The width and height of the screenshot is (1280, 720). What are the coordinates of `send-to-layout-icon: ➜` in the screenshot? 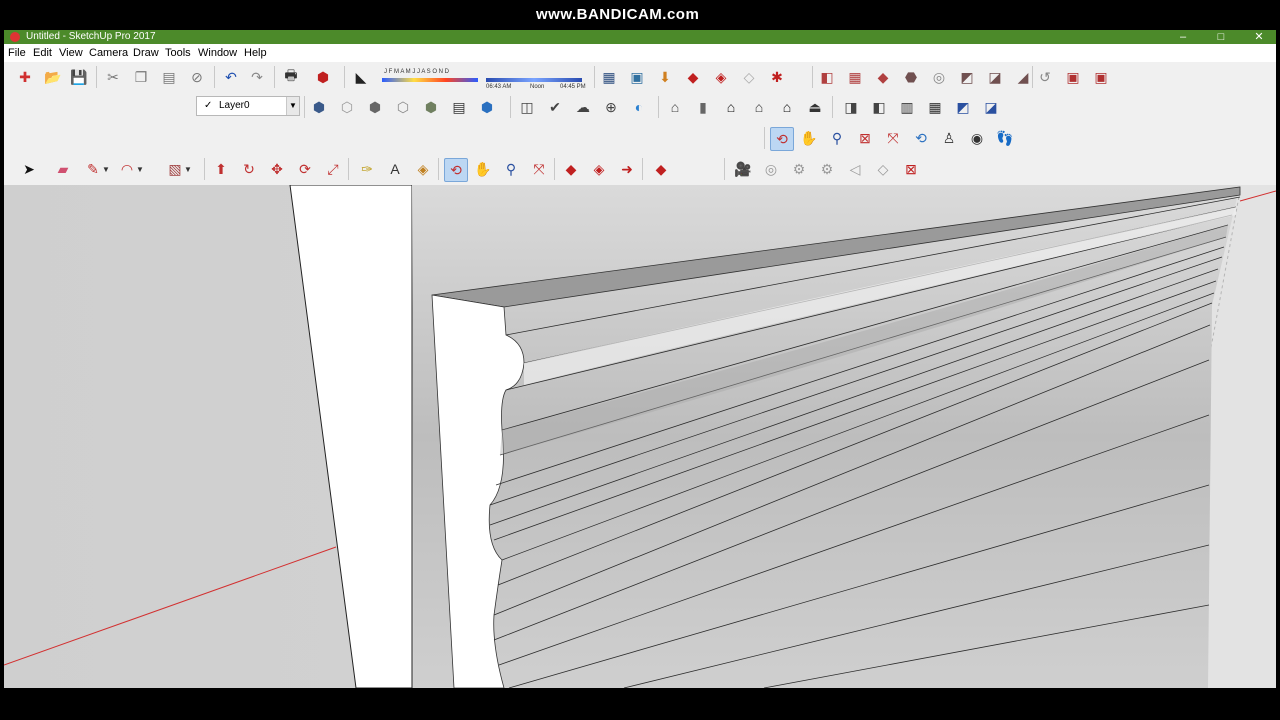 It's located at (627, 169).